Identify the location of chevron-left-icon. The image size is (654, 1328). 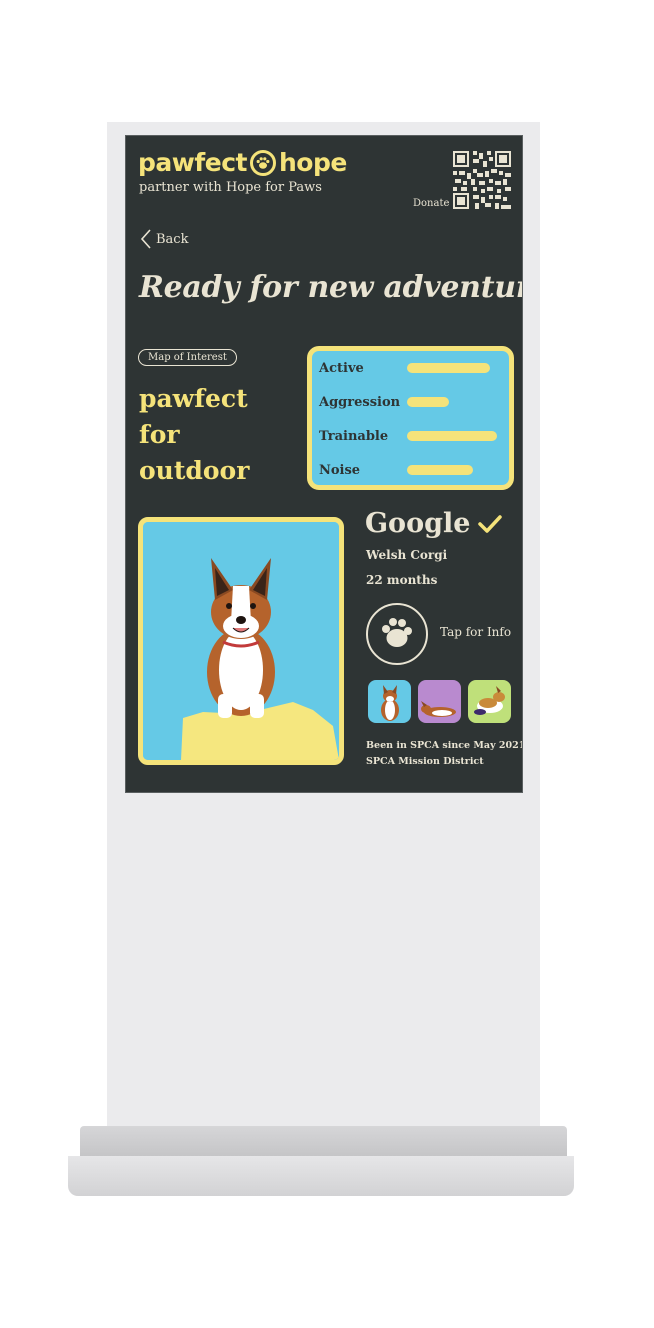
(145, 239).